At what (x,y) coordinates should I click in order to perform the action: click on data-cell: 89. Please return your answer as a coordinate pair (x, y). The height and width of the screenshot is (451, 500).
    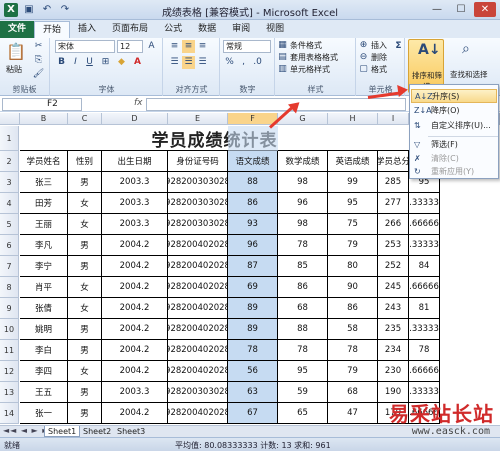
    Looking at the image, I should click on (253, 308).